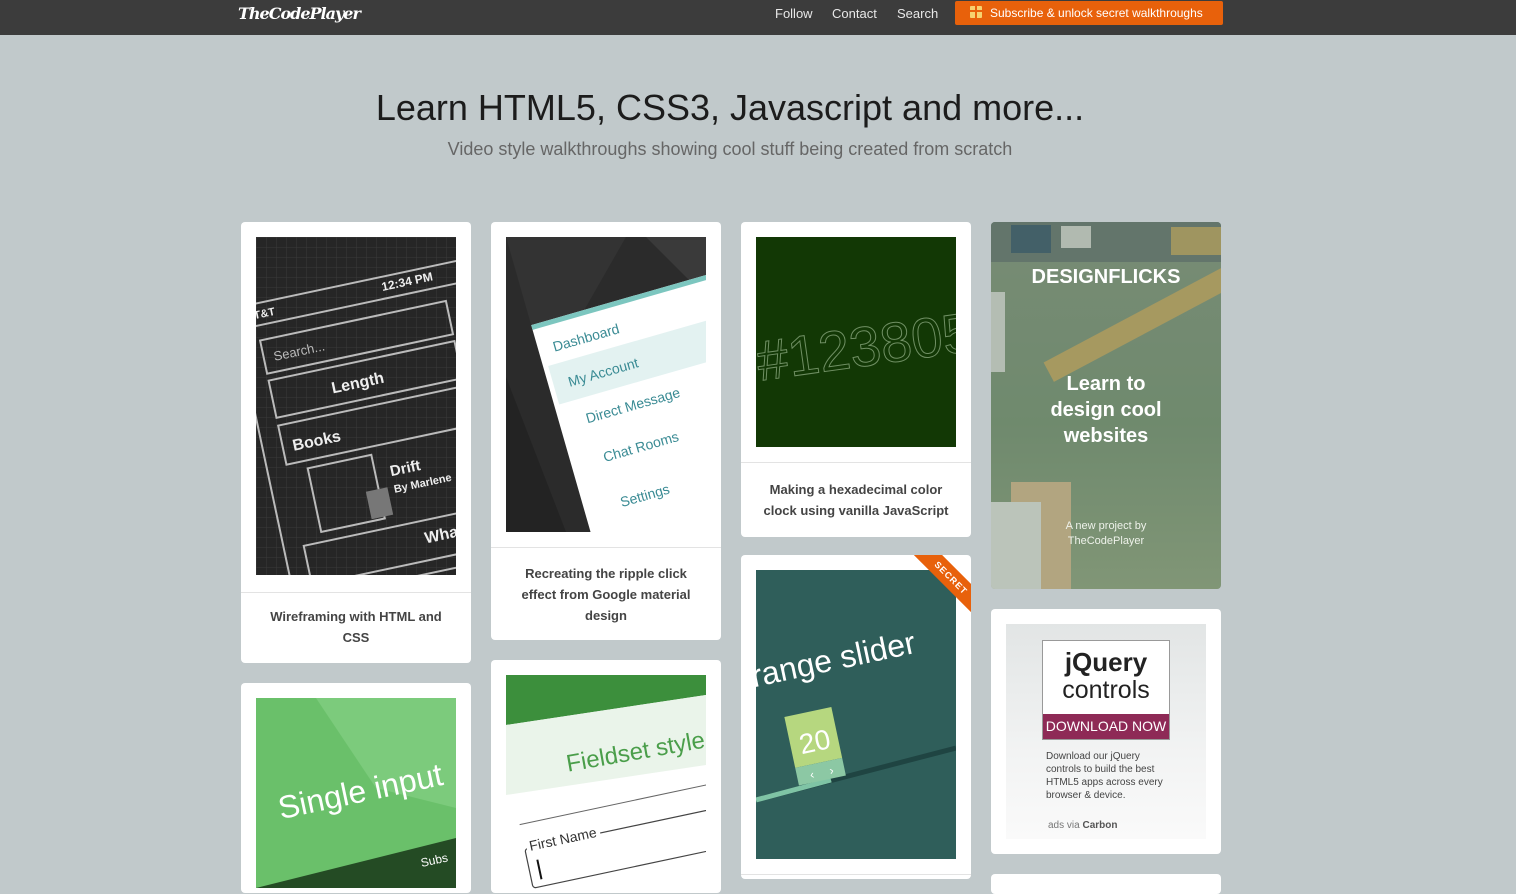  I want to click on caption-line: clock using vanilla JavaScript, so click(856, 510).